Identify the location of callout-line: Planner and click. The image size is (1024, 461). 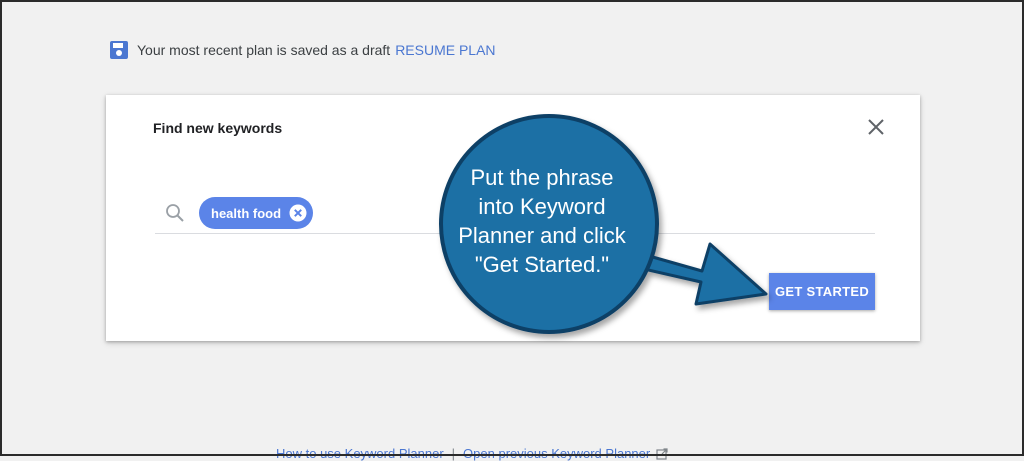
(542, 235).